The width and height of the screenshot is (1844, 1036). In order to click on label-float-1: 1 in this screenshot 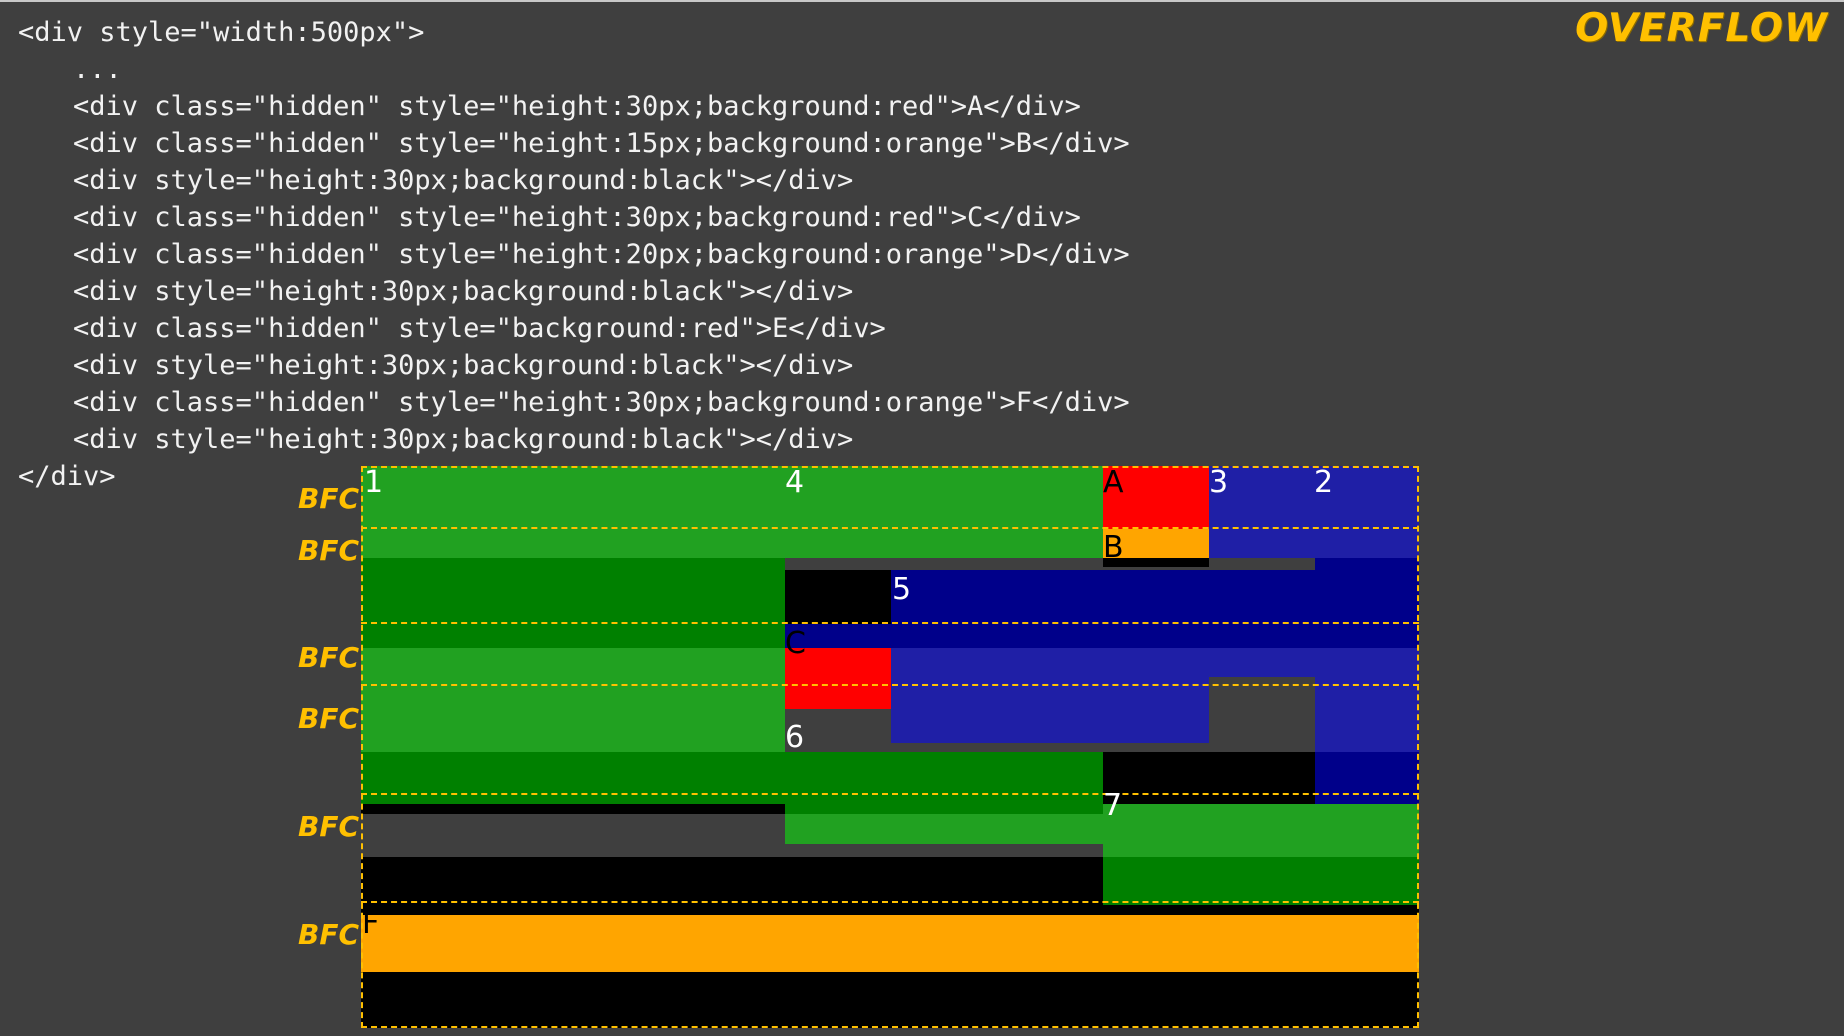, I will do `click(374, 482)`.